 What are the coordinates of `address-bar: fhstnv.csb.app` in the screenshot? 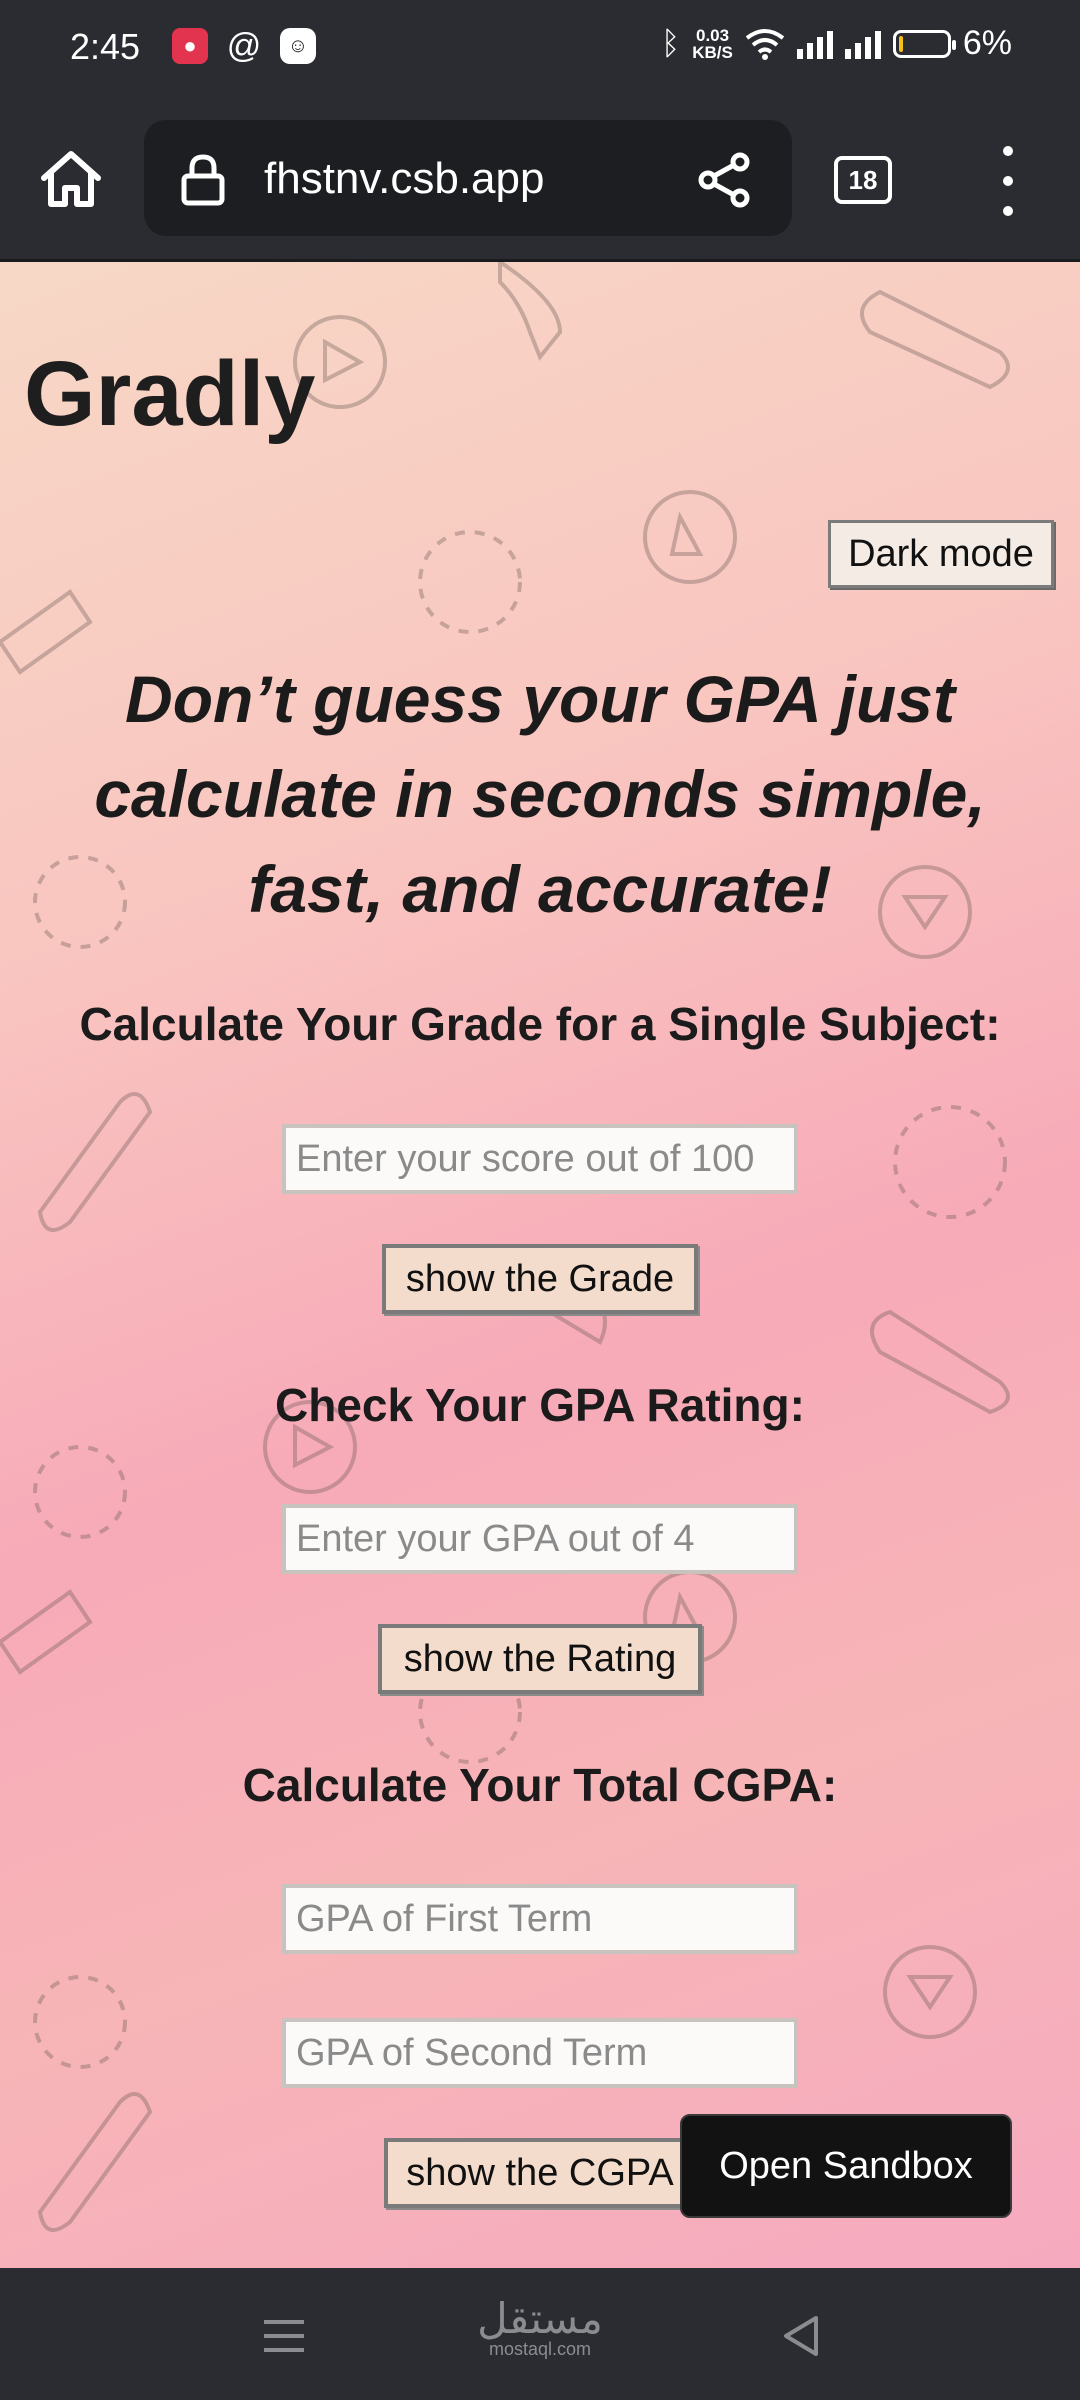 It's located at (468, 178).